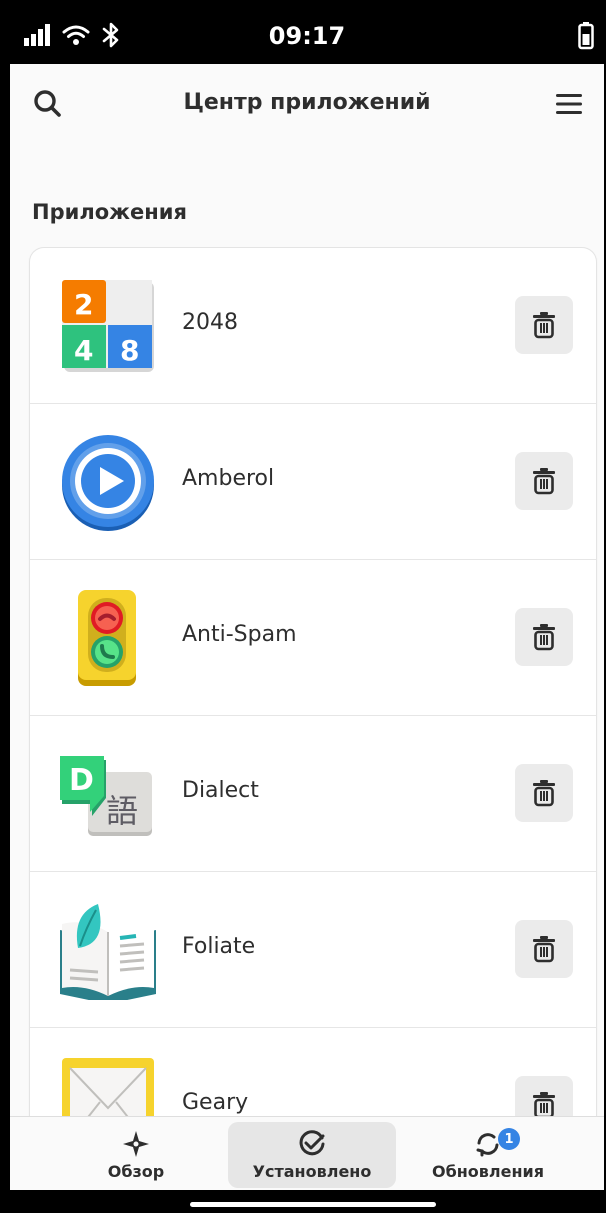  What do you see at coordinates (312, 1171) in the screenshot?
I see `nav-label: Установлено` at bounding box center [312, 1171].